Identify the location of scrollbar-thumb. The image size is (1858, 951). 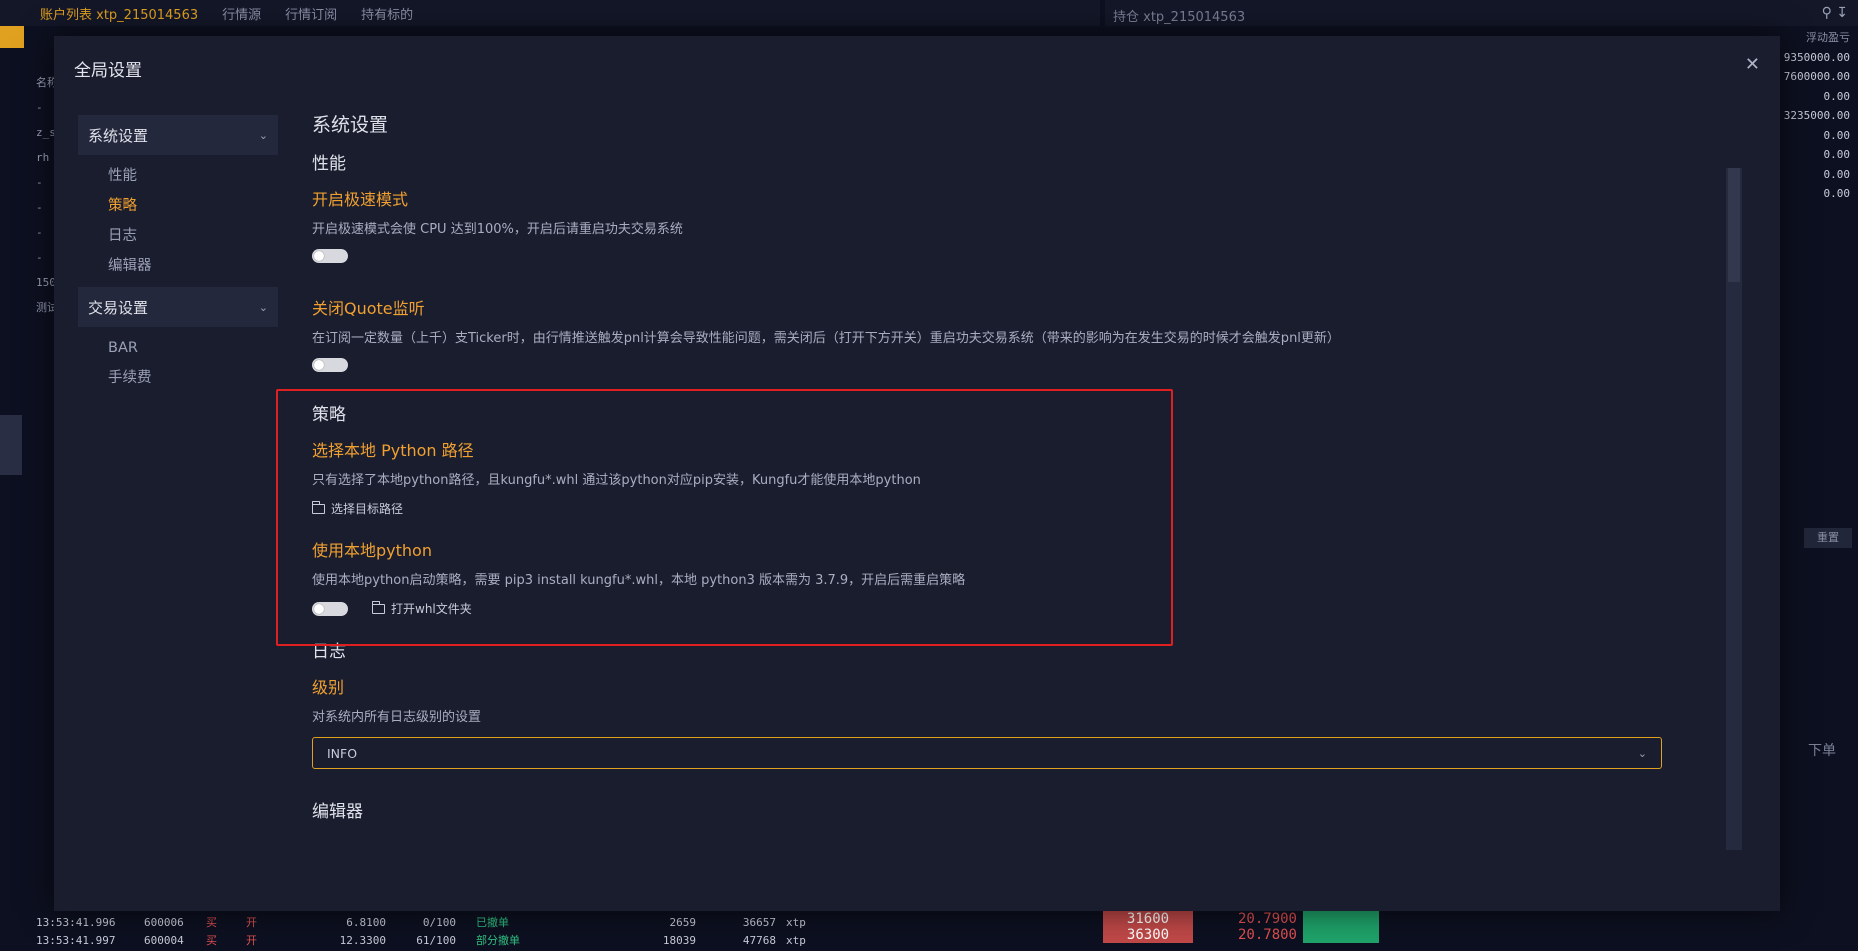
(1734, 225).